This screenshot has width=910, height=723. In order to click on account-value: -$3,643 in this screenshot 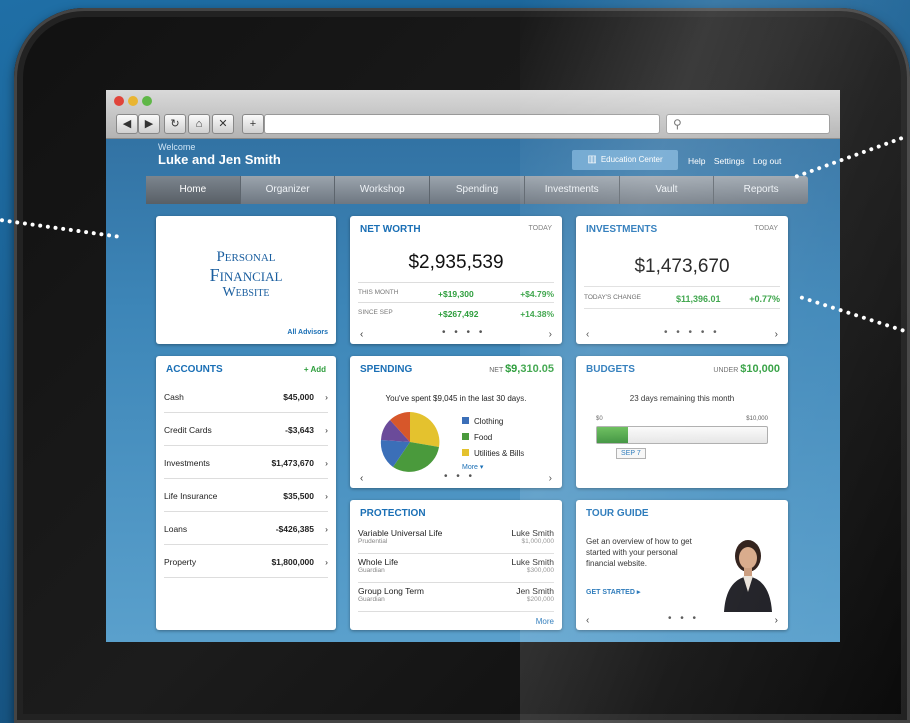, I will do `click(299, 430)`.